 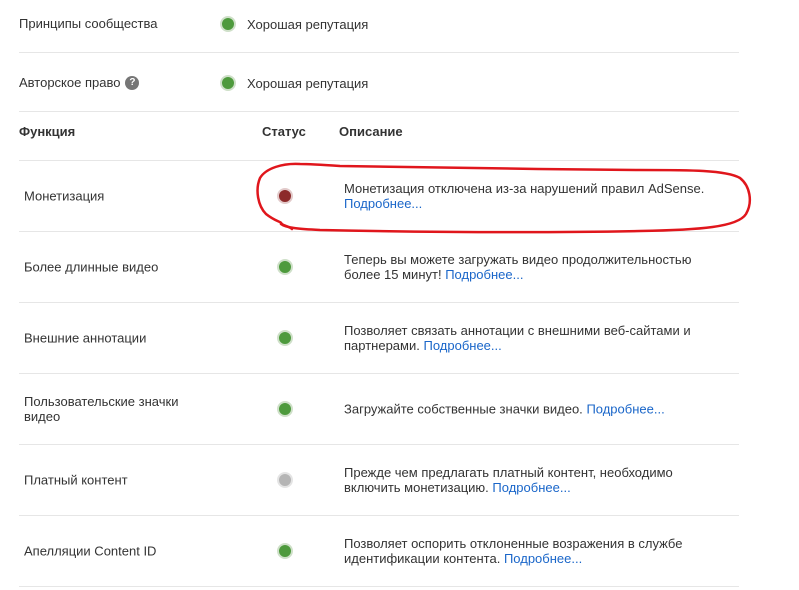 I want to click on reputation-row-community: Принципы сообщества Хорошая репутация, so click(x=379, y=26).